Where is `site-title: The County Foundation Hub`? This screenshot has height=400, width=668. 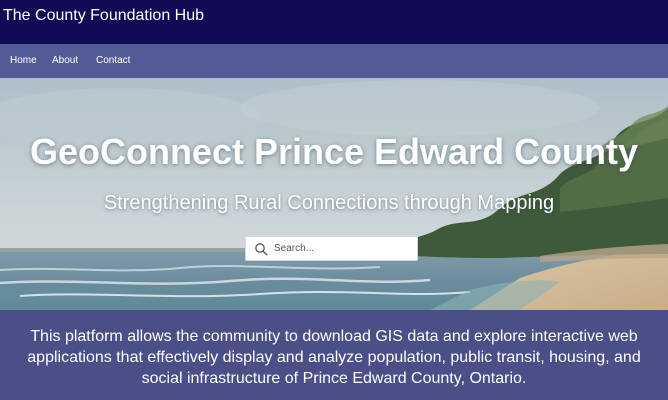
site-title: The County Foundation Hub is located at coordinates (103, 16).